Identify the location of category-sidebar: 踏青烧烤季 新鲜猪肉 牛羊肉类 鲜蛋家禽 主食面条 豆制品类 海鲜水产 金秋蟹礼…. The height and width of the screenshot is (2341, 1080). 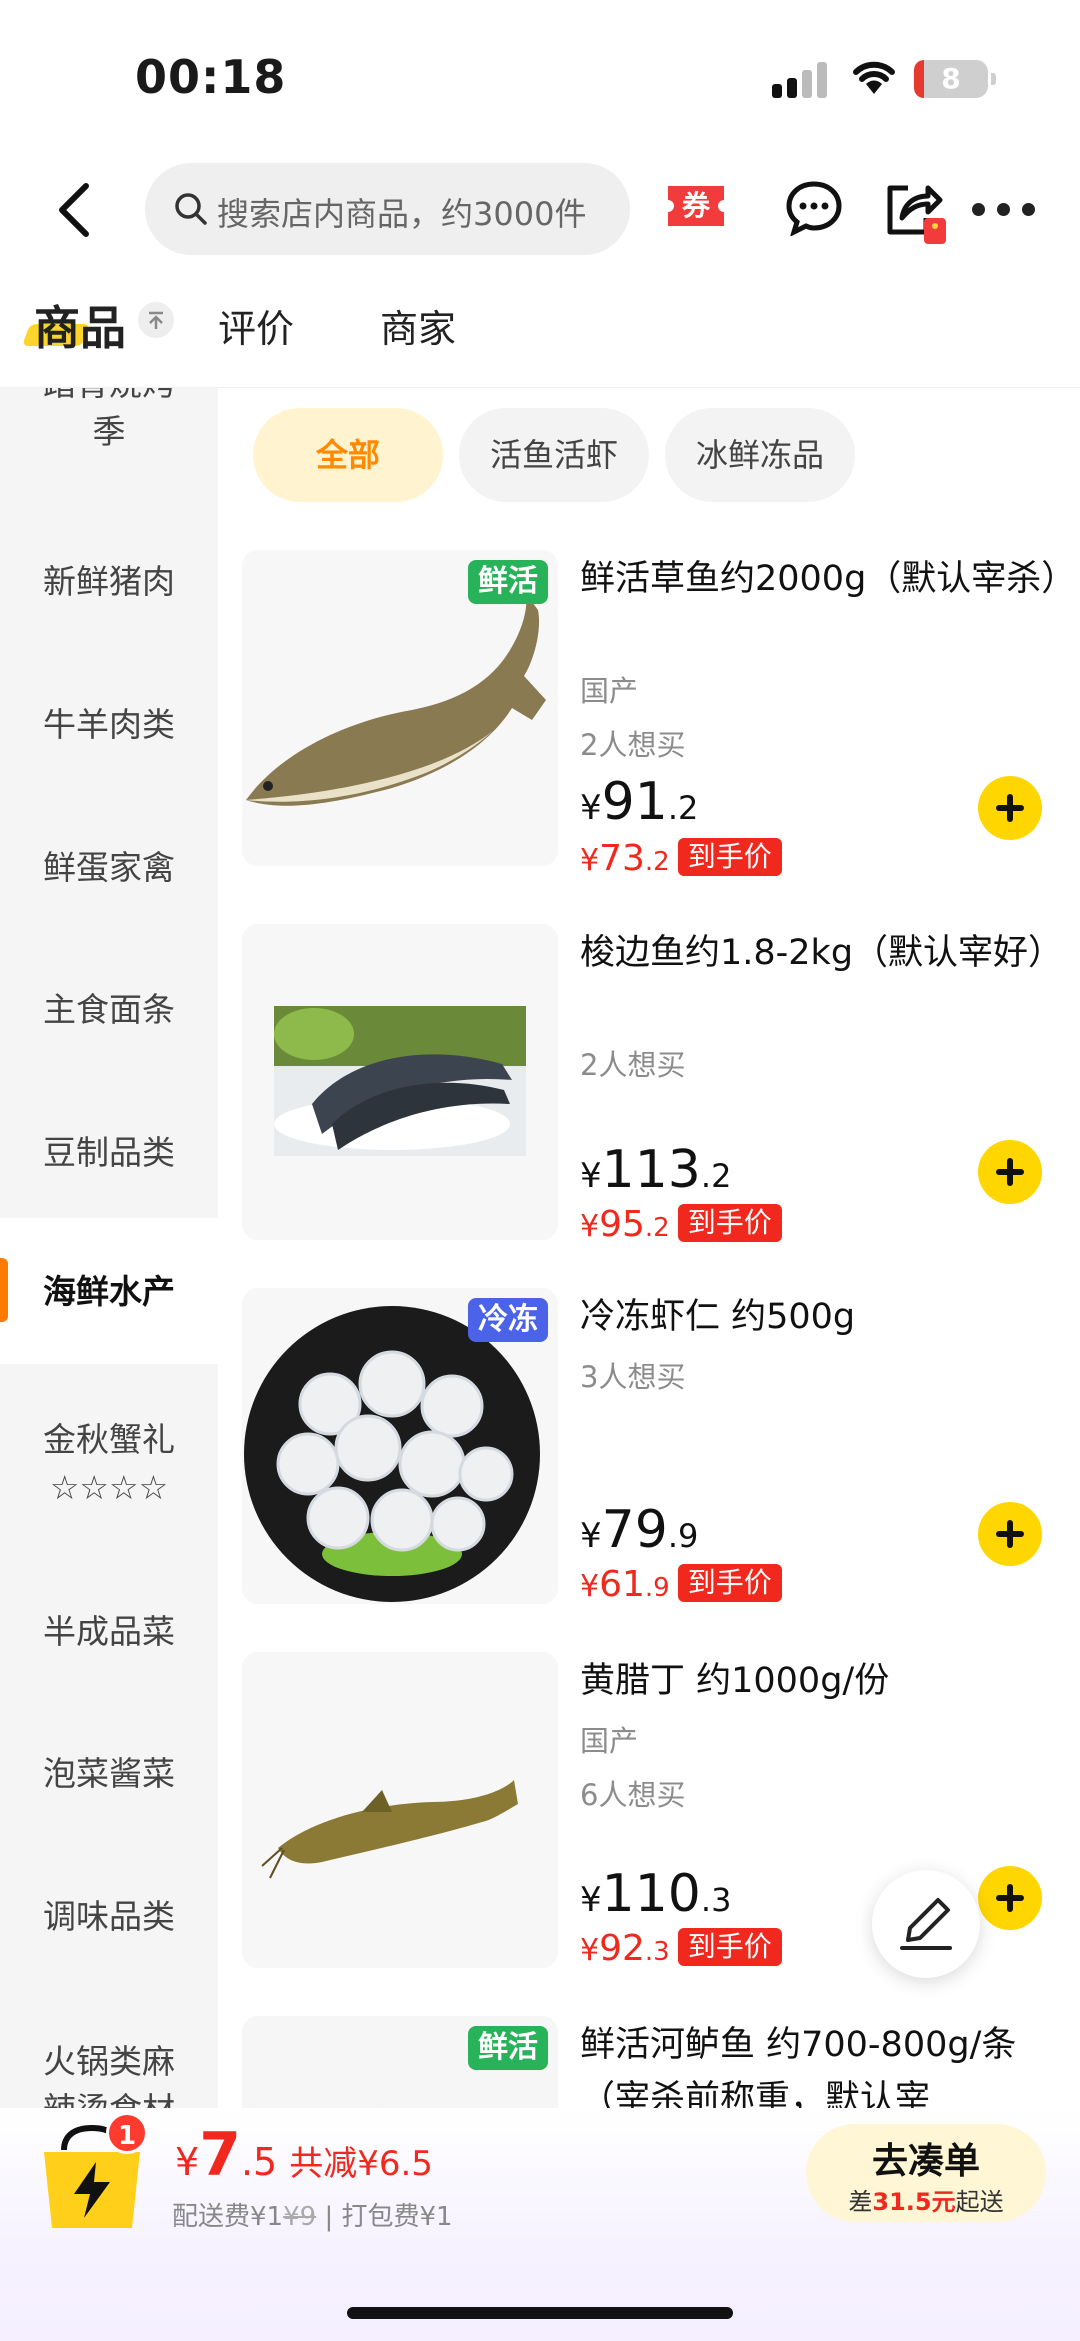
(109, 1248).